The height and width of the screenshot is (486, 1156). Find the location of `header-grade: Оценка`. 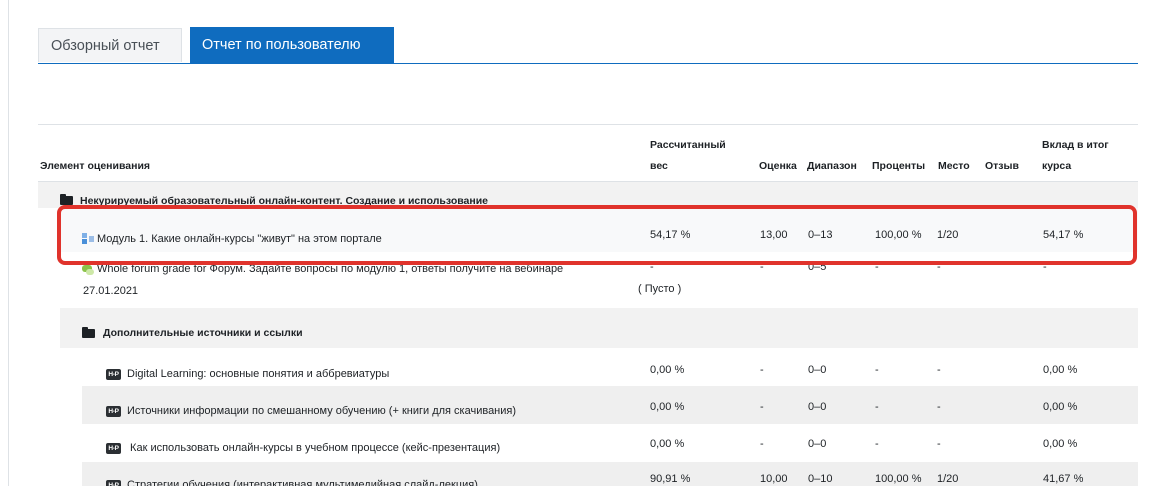

header-grade: Оценка is located at coordinates (778, 166).